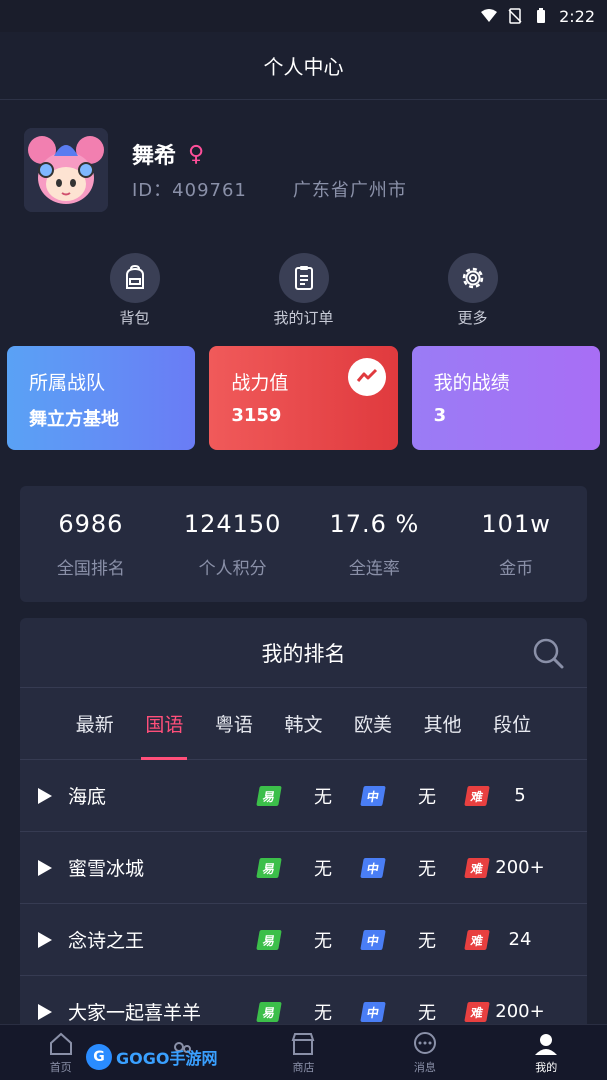  What do you see at coordinates (303, 317) in the screenshot?
I see `orders-label: 我的订单` at bounding box center [303, 317].